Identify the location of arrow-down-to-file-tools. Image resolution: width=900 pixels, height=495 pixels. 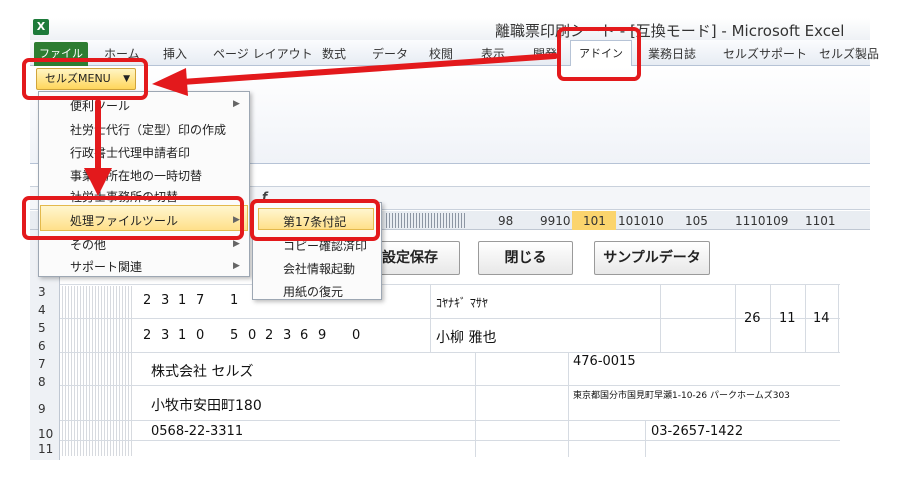
(98, 147).